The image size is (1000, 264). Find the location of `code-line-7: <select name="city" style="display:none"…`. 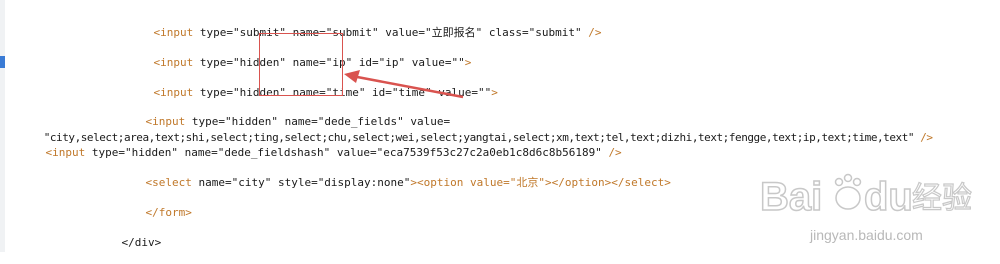

code-line-7: <select name="city" style="display:none"… is located at coordinates (395, 175).